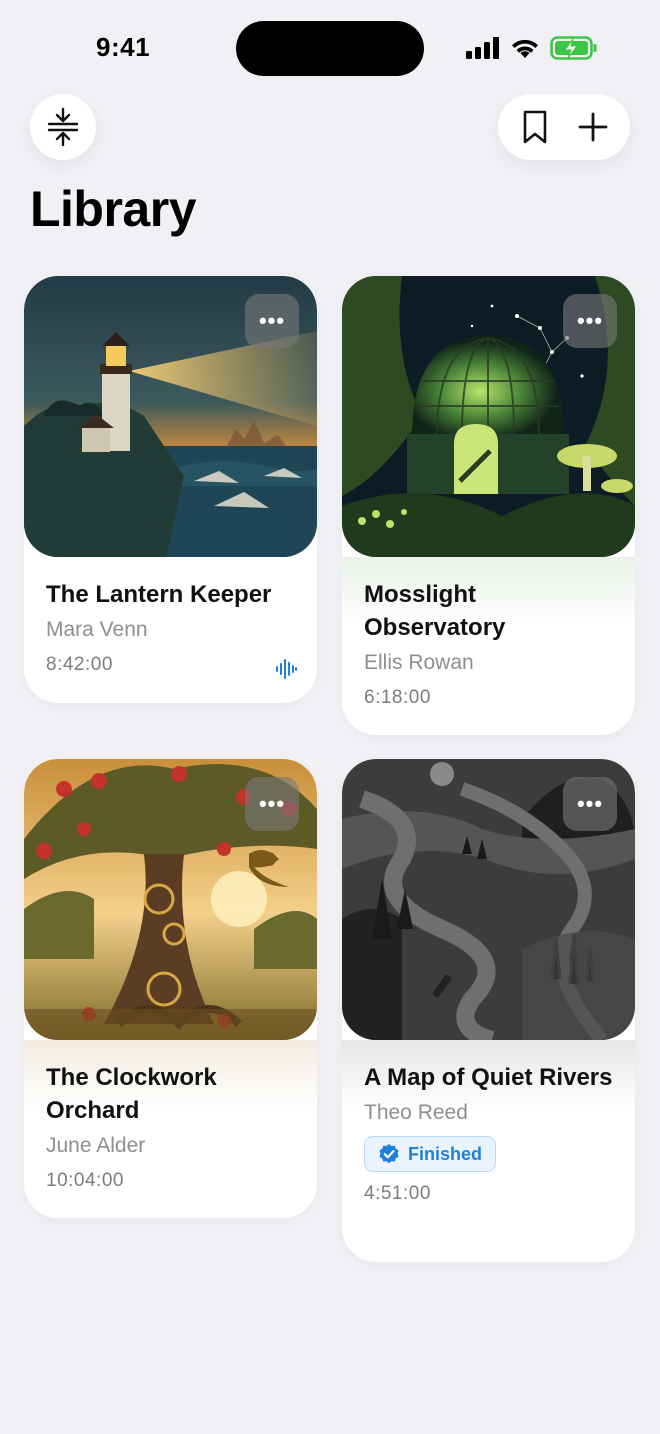 This screenshot has height=1434, width=660. I want to click on book-author: June Alder, so click(96, 1145).